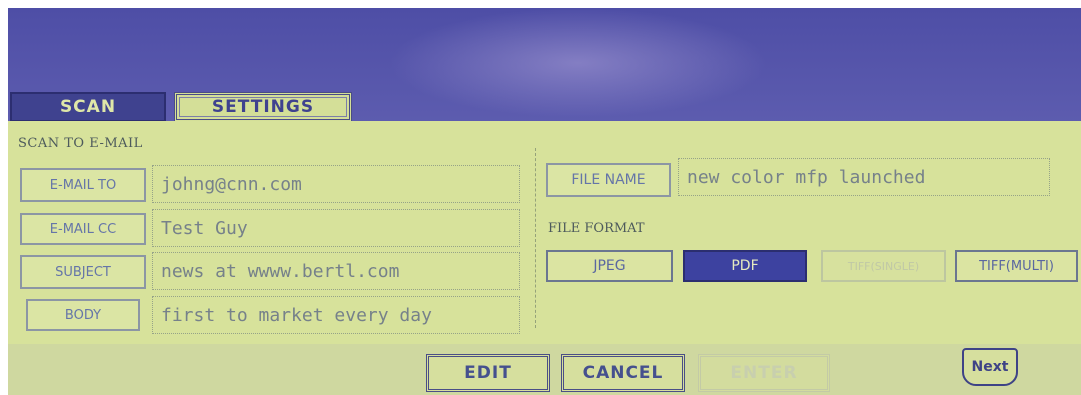 The image size is (1081, 395). I want to click on format-pdf-button: PDF, so click(745, 266).